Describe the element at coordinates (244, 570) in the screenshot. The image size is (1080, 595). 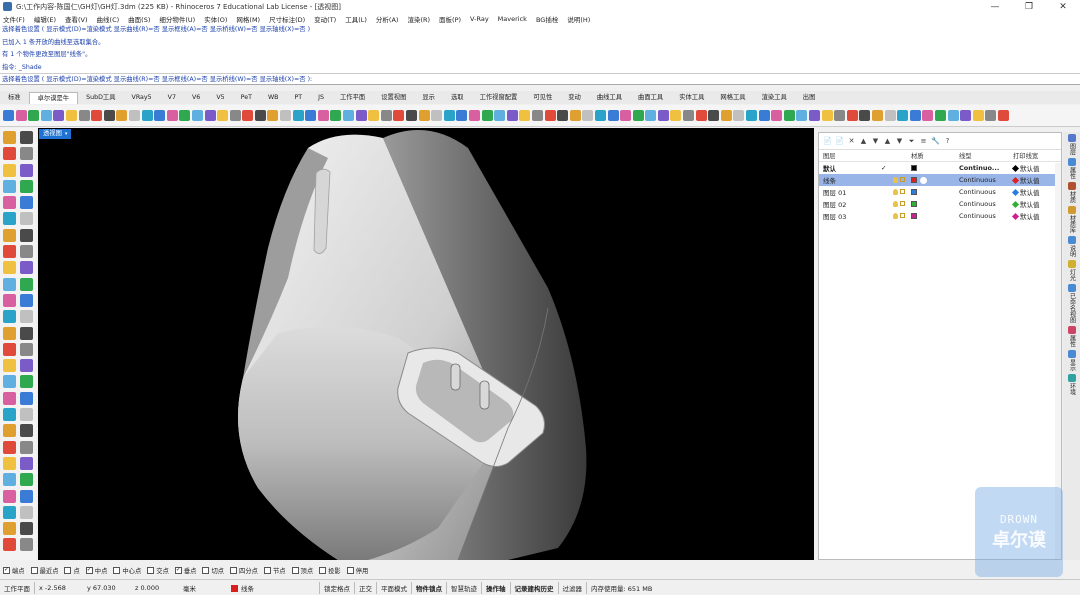
I see `osnap-option: 四分点` at that location.